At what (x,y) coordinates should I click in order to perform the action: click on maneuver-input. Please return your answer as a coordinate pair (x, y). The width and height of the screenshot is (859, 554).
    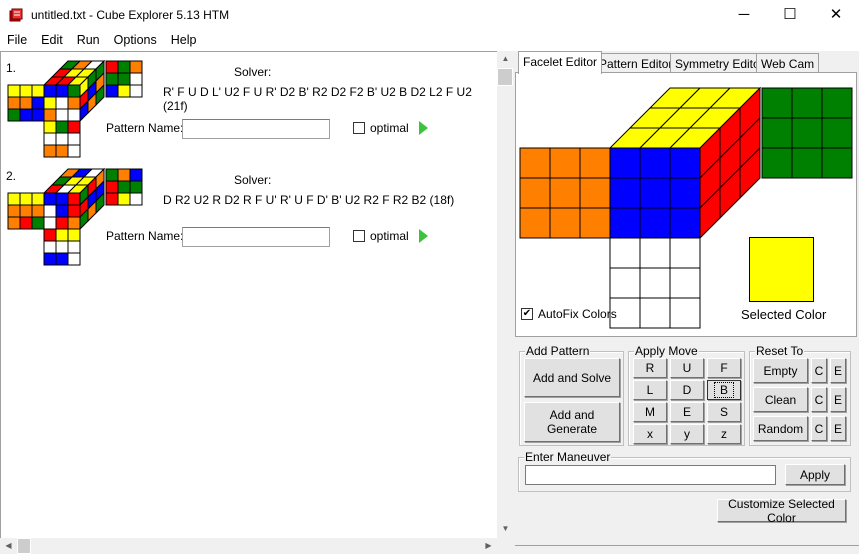
    Looking at the image, I should click on (650, 475).